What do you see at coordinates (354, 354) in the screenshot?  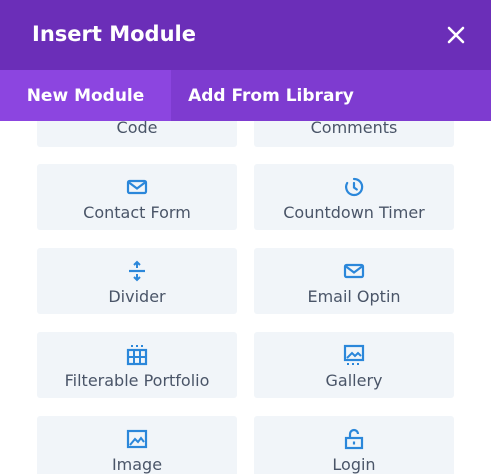 I see `gallery-icon` at bounding box center [354, 354].